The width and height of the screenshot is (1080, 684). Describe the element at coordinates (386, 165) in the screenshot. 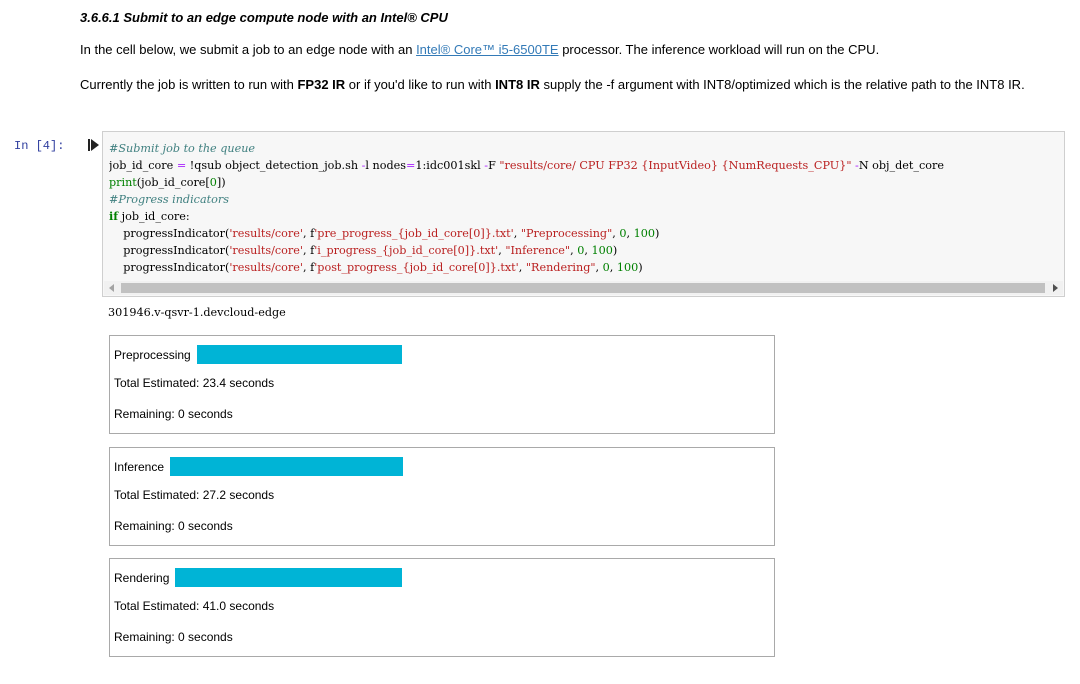

I see `code-token: l nodes` at that location.